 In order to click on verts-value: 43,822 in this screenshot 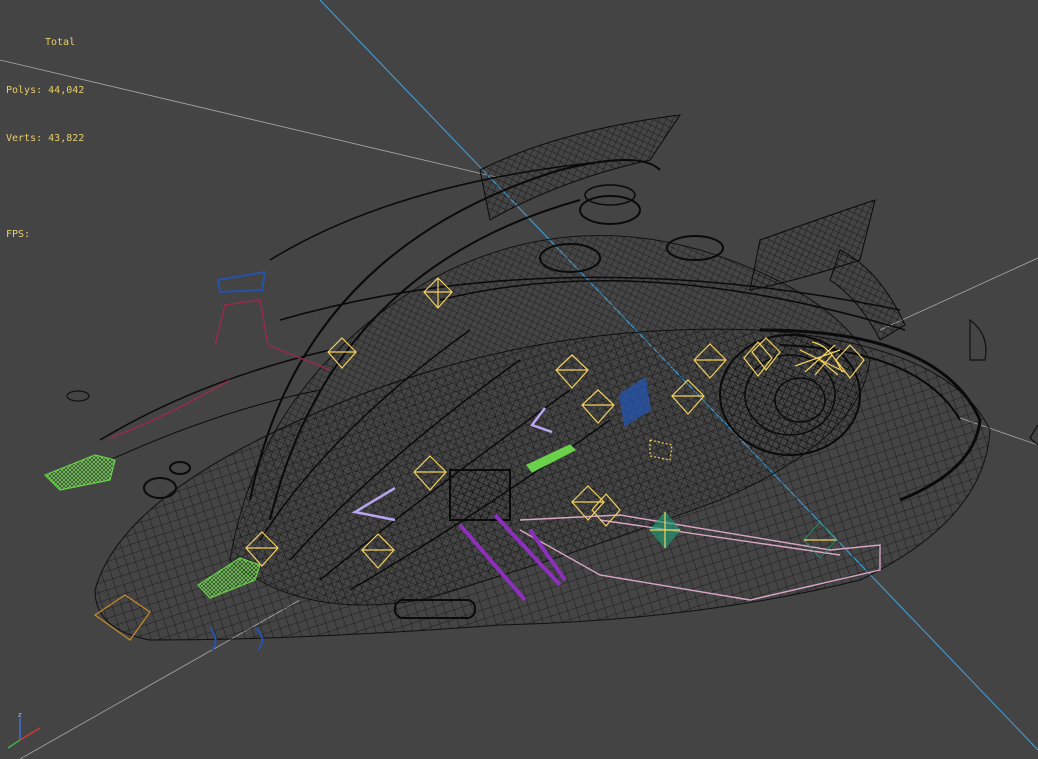, I will do `click(66, 138)`.